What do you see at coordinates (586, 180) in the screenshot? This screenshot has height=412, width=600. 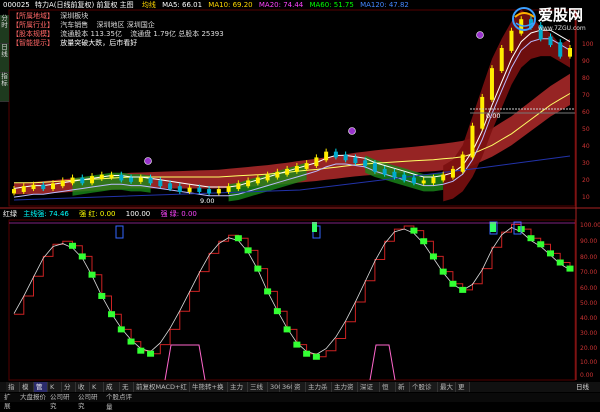 I see `price-label: 20` at bounding box center [586, 180].